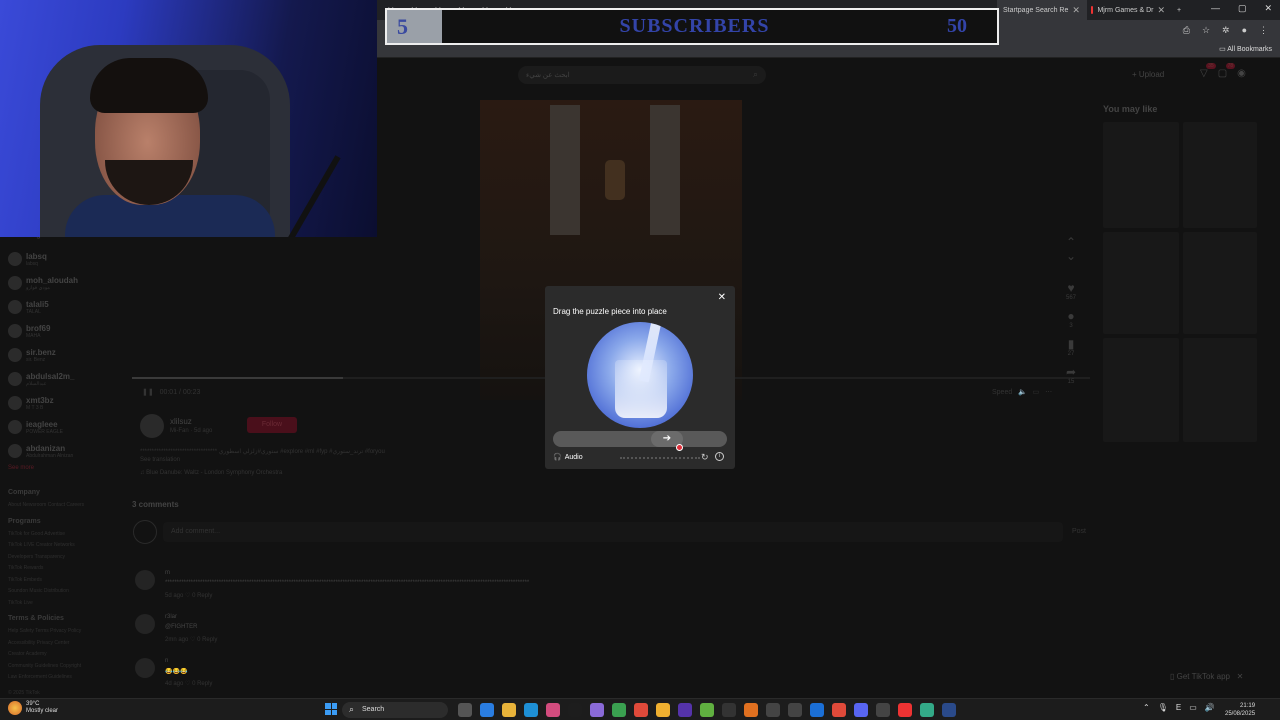  I want to click on comment-author: r3lar, so click(171, 617).